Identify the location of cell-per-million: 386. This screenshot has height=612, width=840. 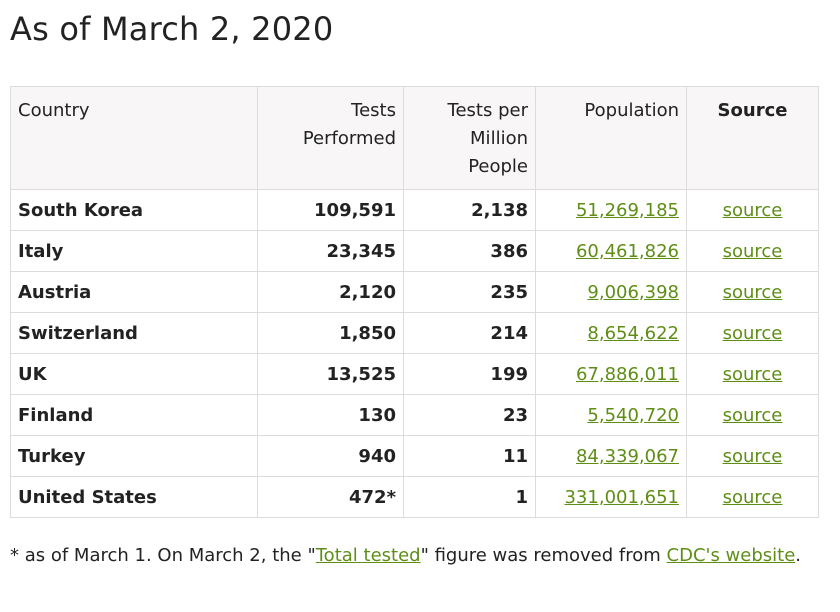
(469, 251).